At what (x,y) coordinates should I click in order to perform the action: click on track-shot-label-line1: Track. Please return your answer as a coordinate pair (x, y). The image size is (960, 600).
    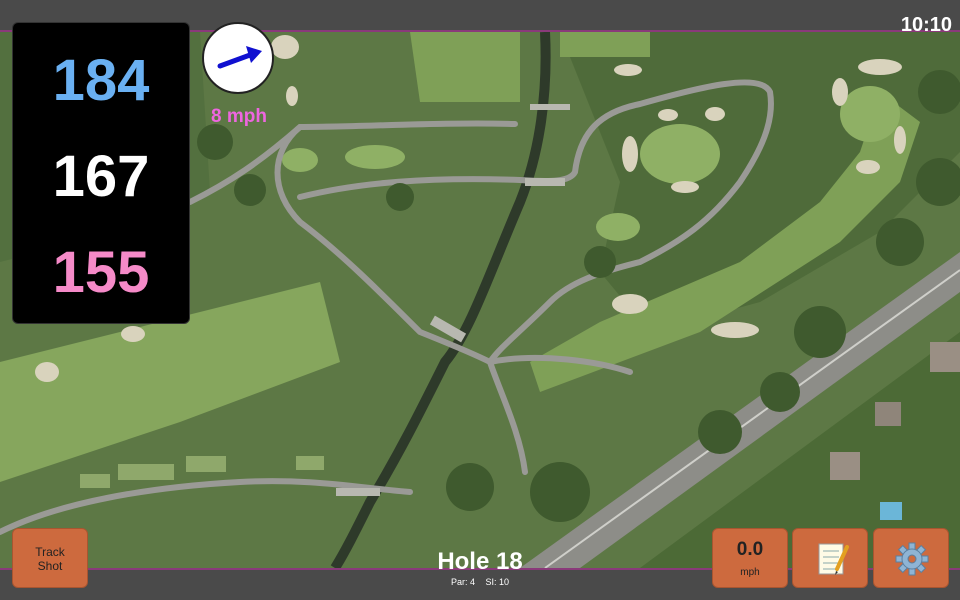
    Looking at the image, I should click on (50, 552).